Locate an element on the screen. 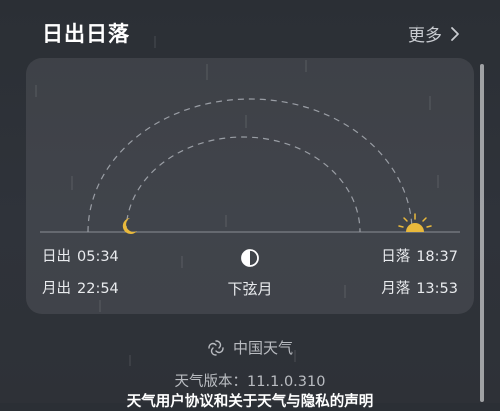 The height and width of the screenshot is (411, 500). more-label: 更多 is located at coordinates (425, 36).